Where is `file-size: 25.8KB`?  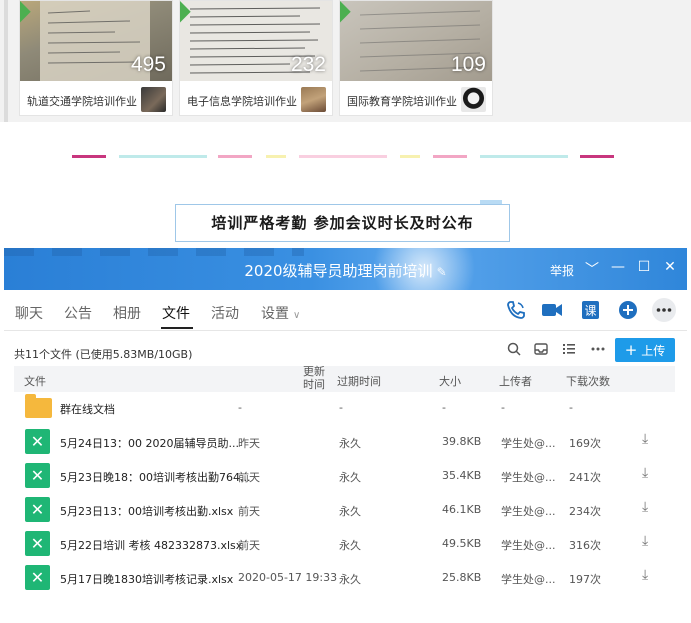
file-size: 25.8KB is located at coordinates (462, 577).